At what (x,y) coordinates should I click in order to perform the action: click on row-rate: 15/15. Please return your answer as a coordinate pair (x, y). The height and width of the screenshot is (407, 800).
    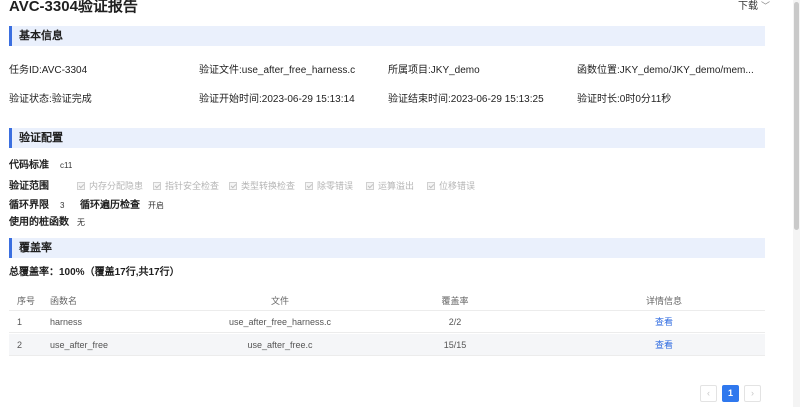
    Looking at the image, I should click on (455, 345).